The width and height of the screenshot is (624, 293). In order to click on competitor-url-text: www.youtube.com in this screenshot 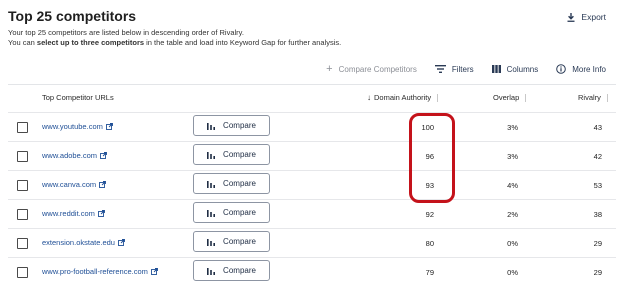, I will do `click(72, 126)`.